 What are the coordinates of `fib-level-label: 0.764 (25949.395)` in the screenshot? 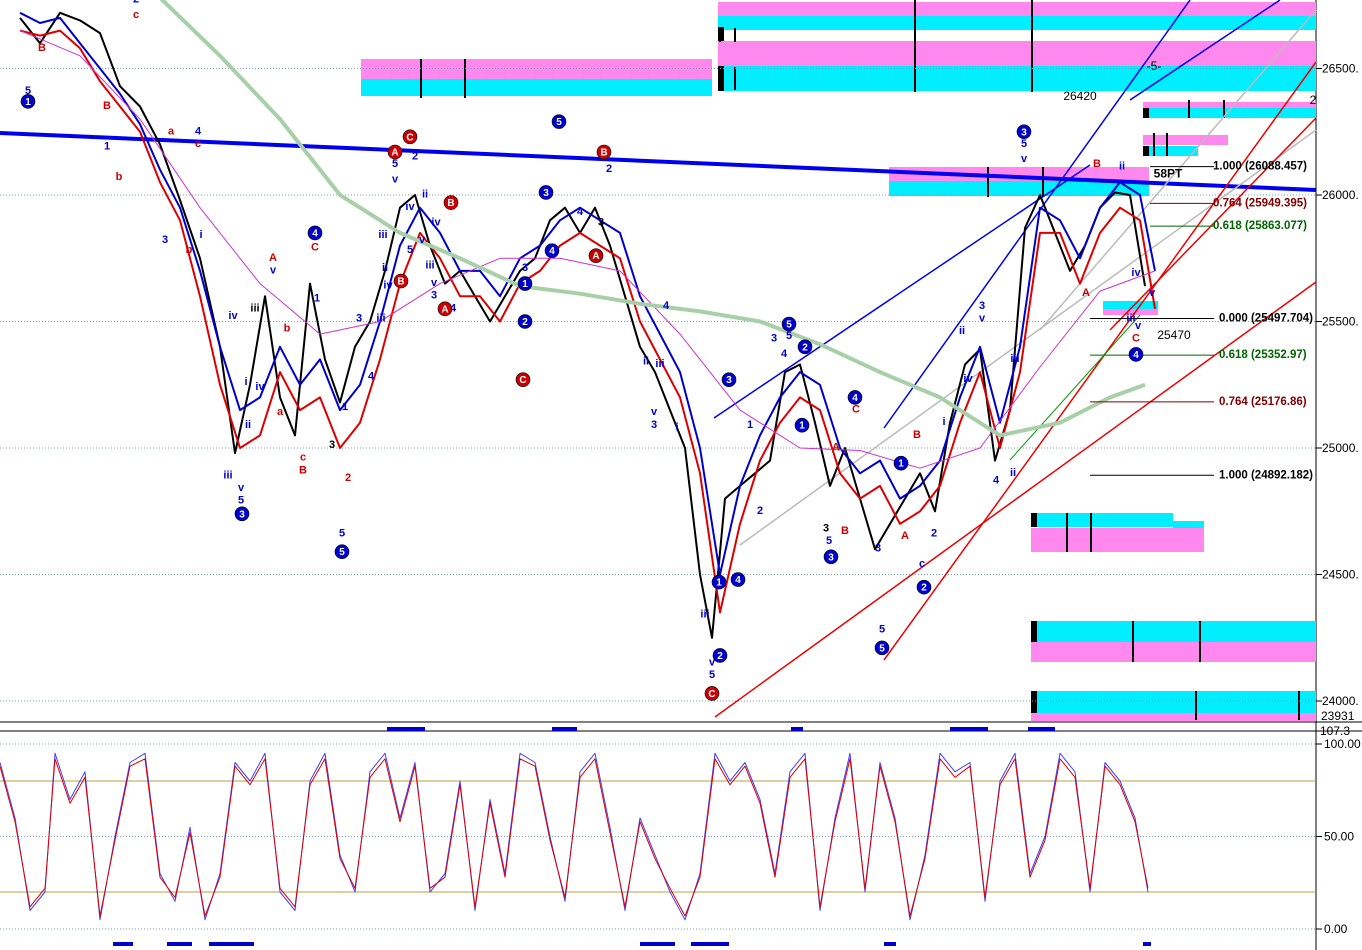 It's located at (1260, 203).